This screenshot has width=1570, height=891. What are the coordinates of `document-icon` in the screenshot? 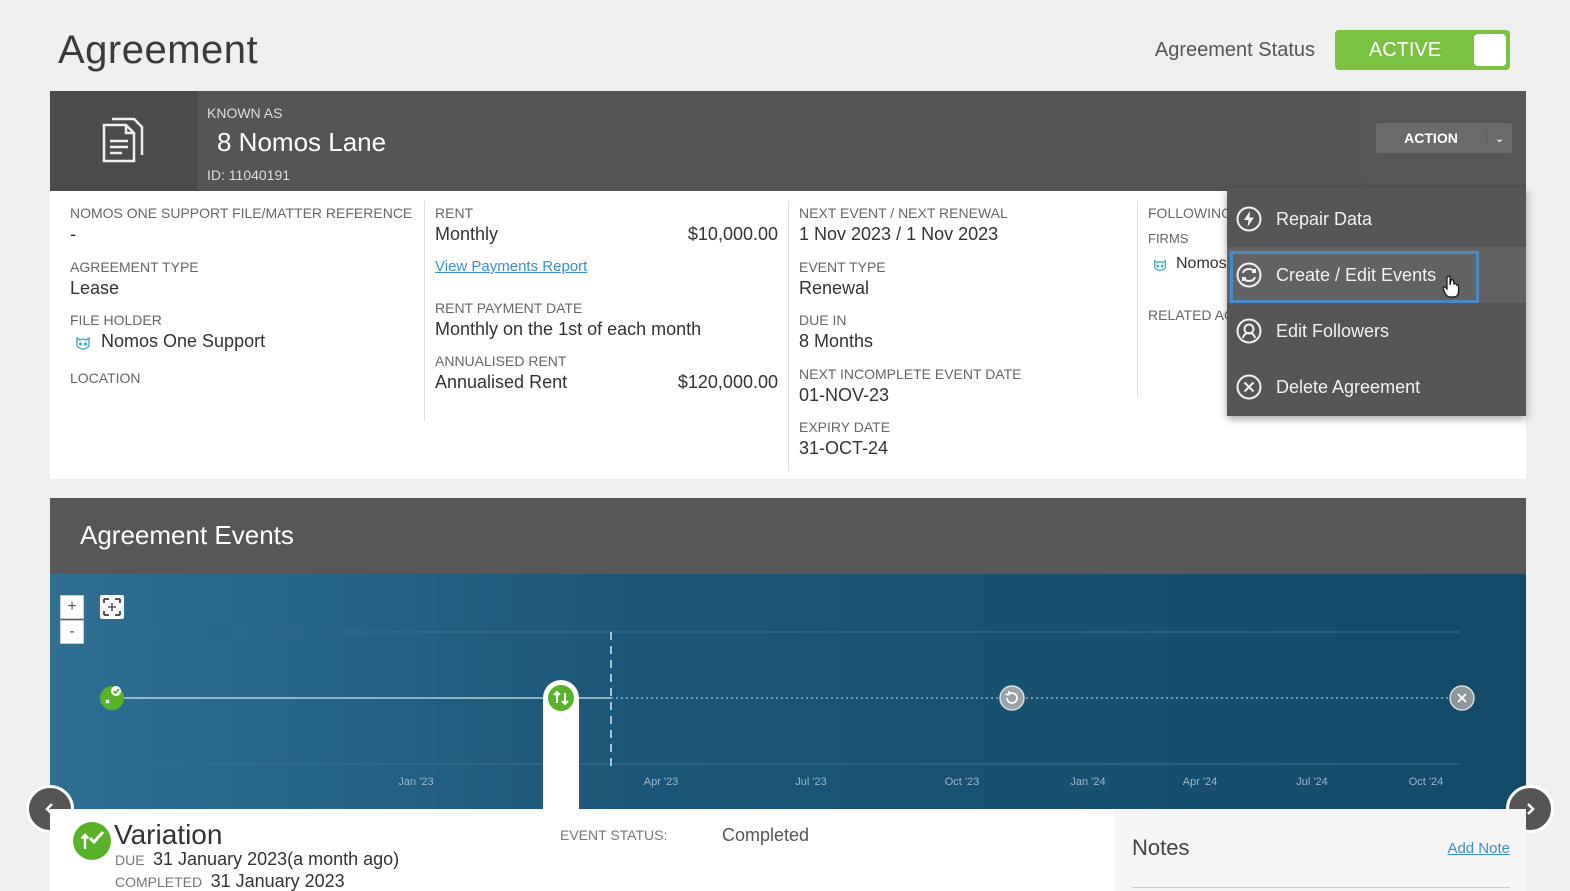 It's located at (124, 141).